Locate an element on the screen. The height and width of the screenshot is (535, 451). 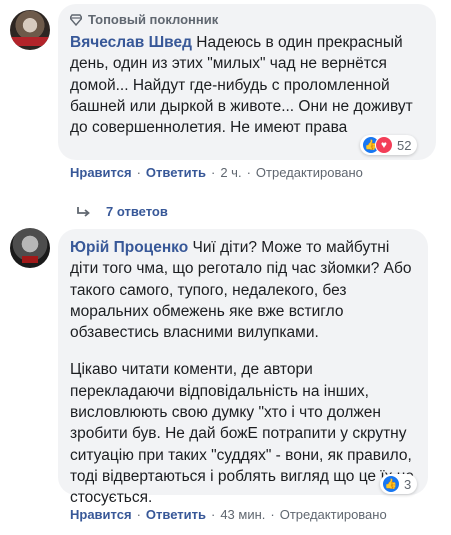
reactions-summary: 👍 3 is located at coordinates (399, 484).